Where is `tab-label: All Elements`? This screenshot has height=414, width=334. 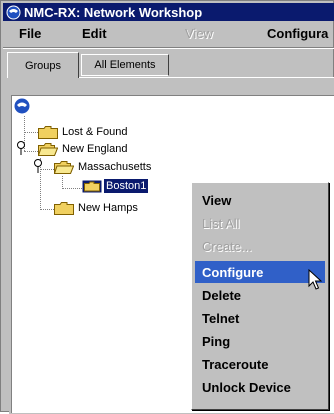
tab-label: All Elements is located at coordinates (125, 65).